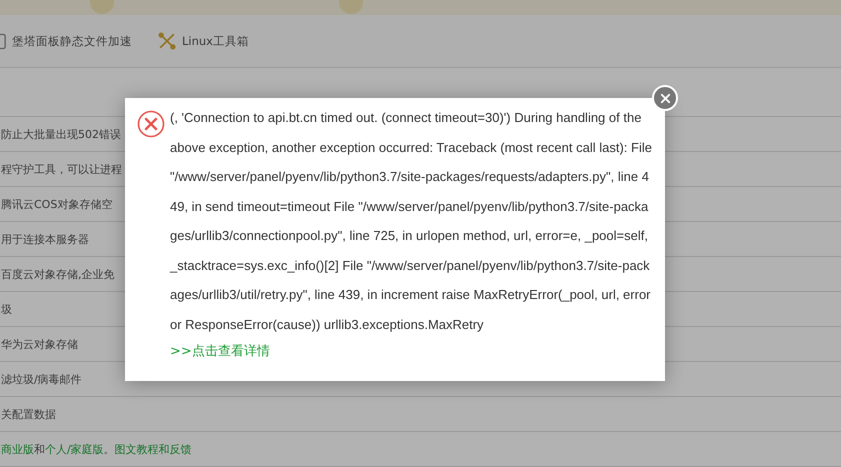 This screenshot has width=841, height=467. I want to click on plugin-description: 程守护工具，可以让进程, so click(61, 169).